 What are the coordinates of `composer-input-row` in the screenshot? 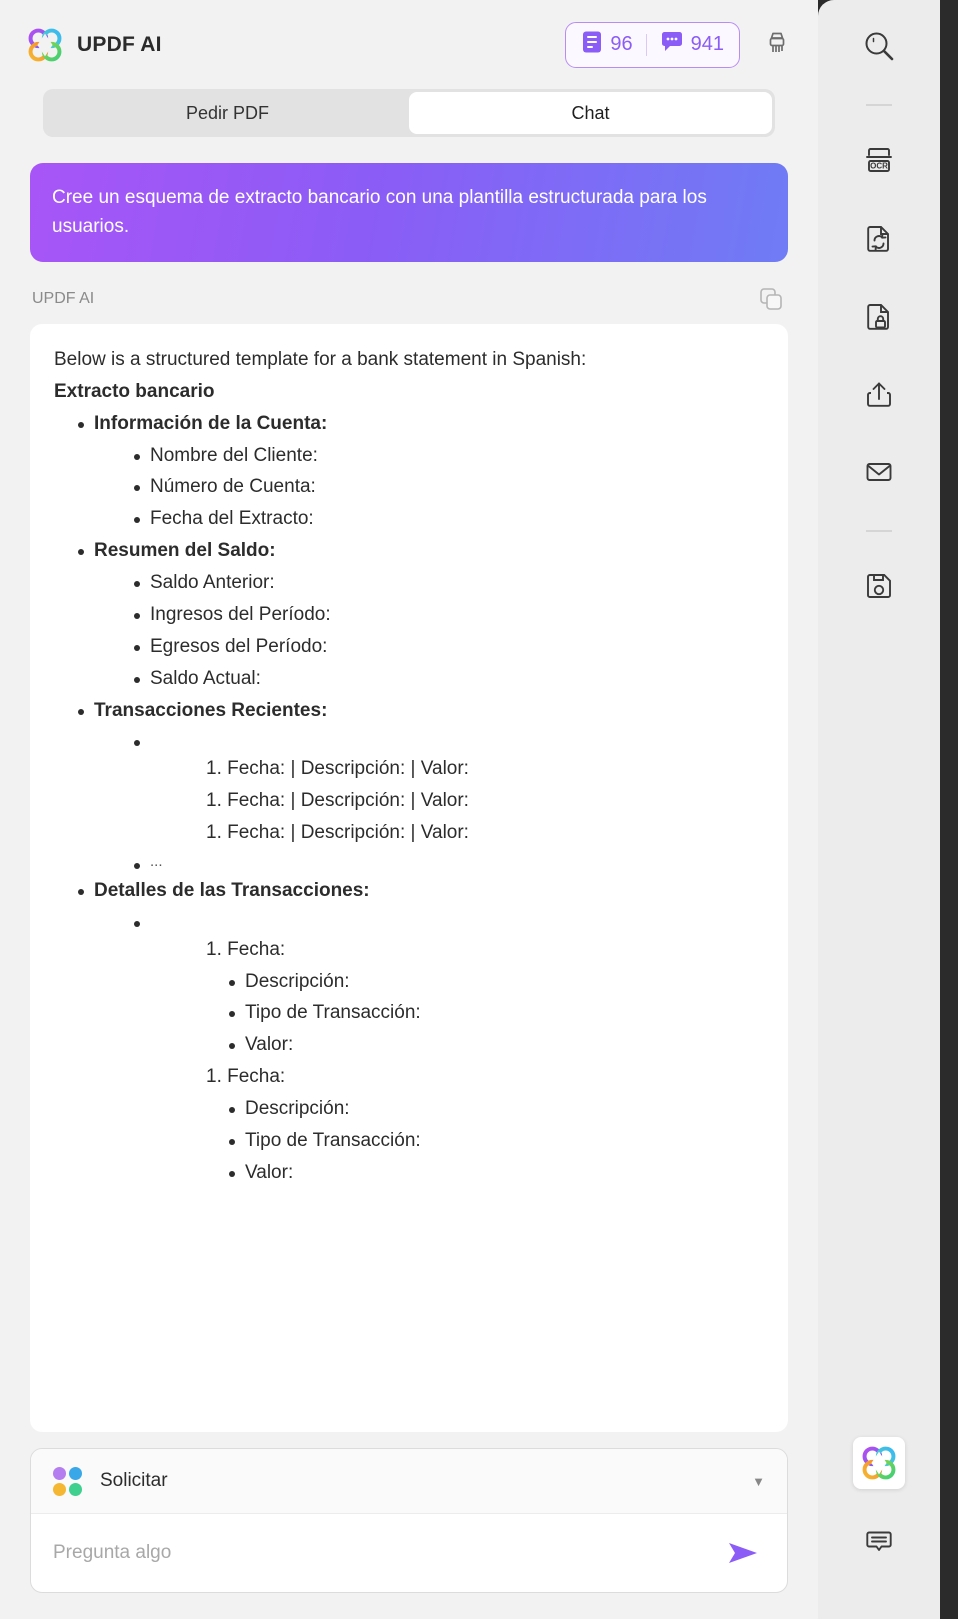 It's located at (409, 1553).